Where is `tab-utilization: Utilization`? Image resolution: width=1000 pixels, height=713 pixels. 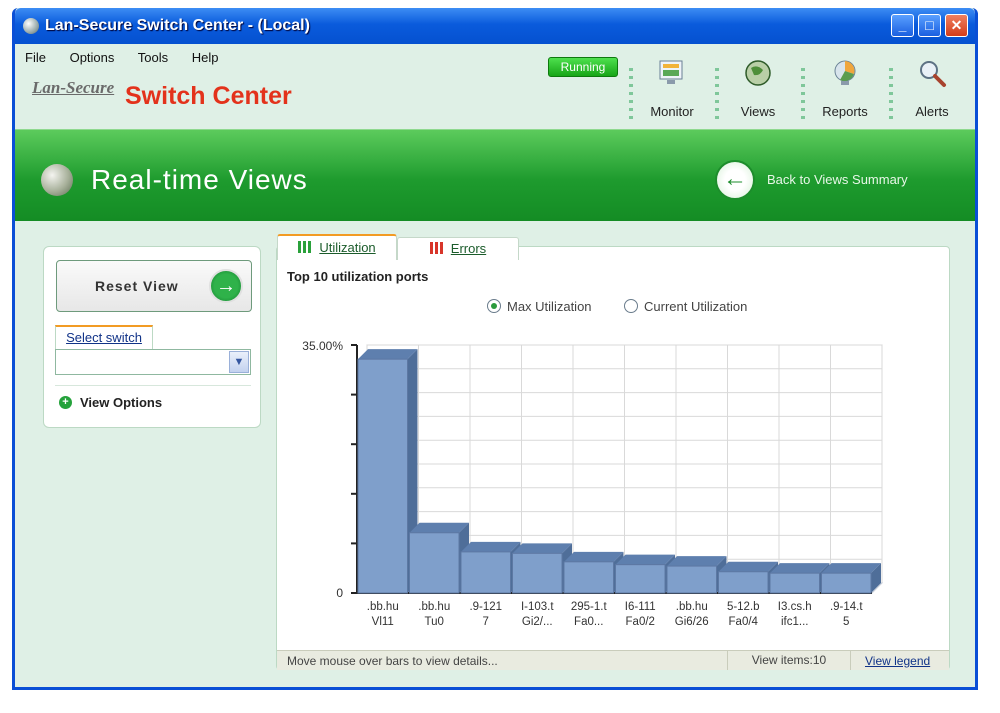
tab-utilization: Utilization is located at coordinates (337, 247).